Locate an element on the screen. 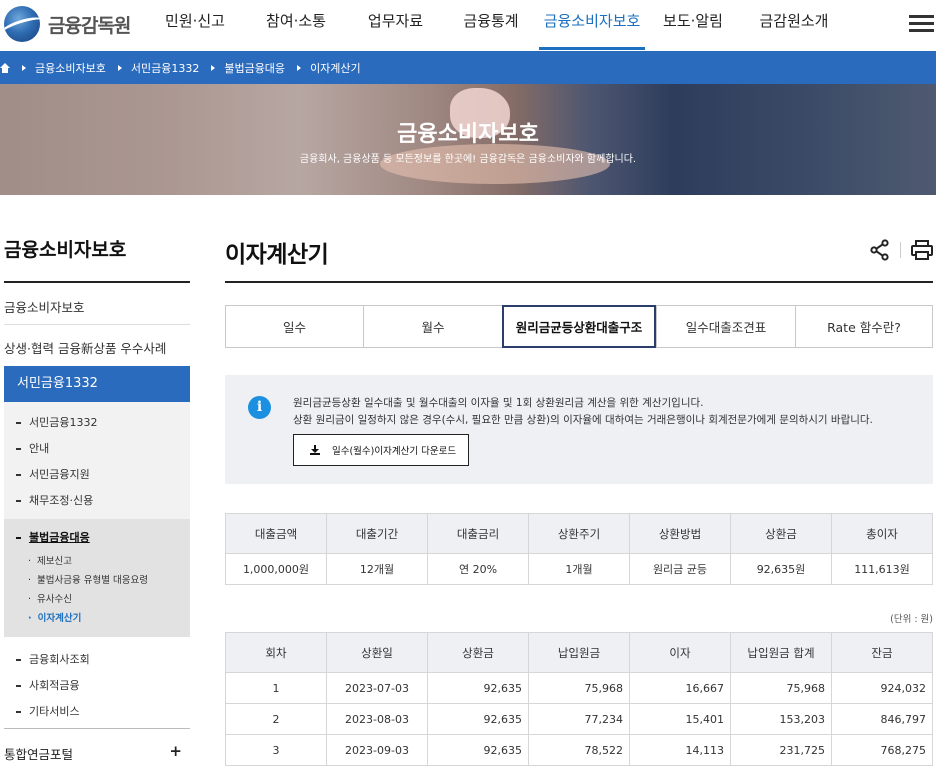 This screenshot has height=767, width=936. sidebar-subitem-illegal-finance: 불법금융대응 is located at coordinates (53, 537).